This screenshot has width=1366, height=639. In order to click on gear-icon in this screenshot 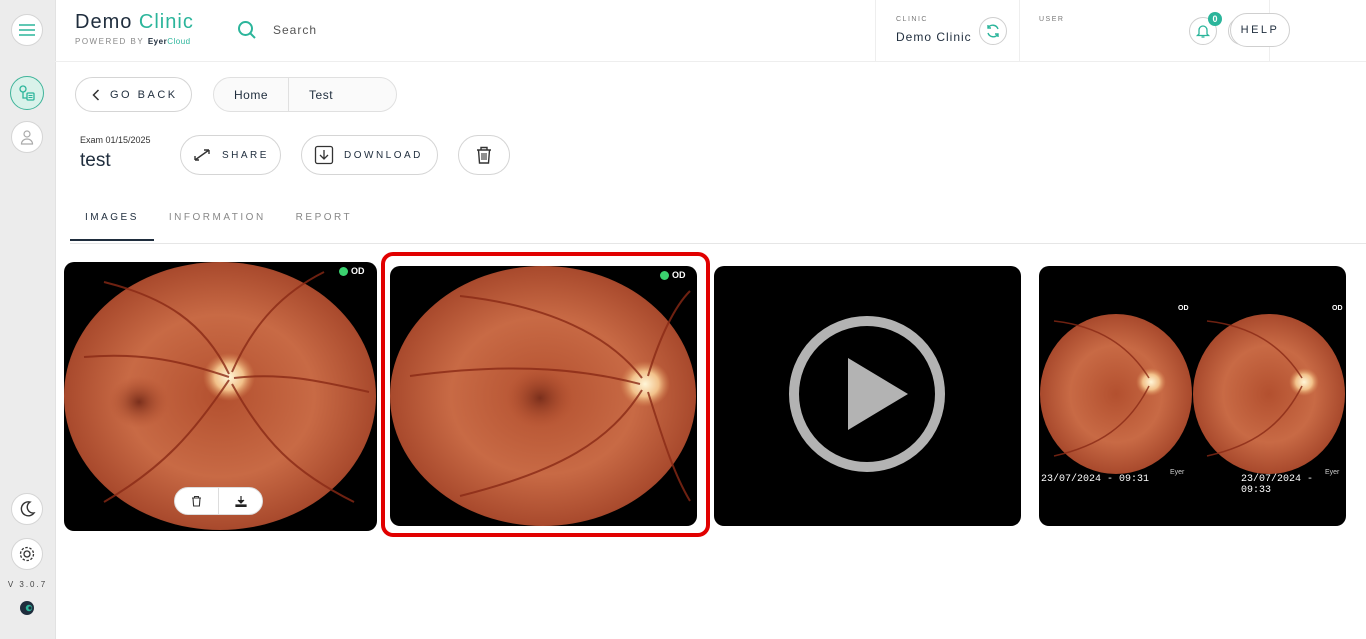, I will do `click(27, 554)`.